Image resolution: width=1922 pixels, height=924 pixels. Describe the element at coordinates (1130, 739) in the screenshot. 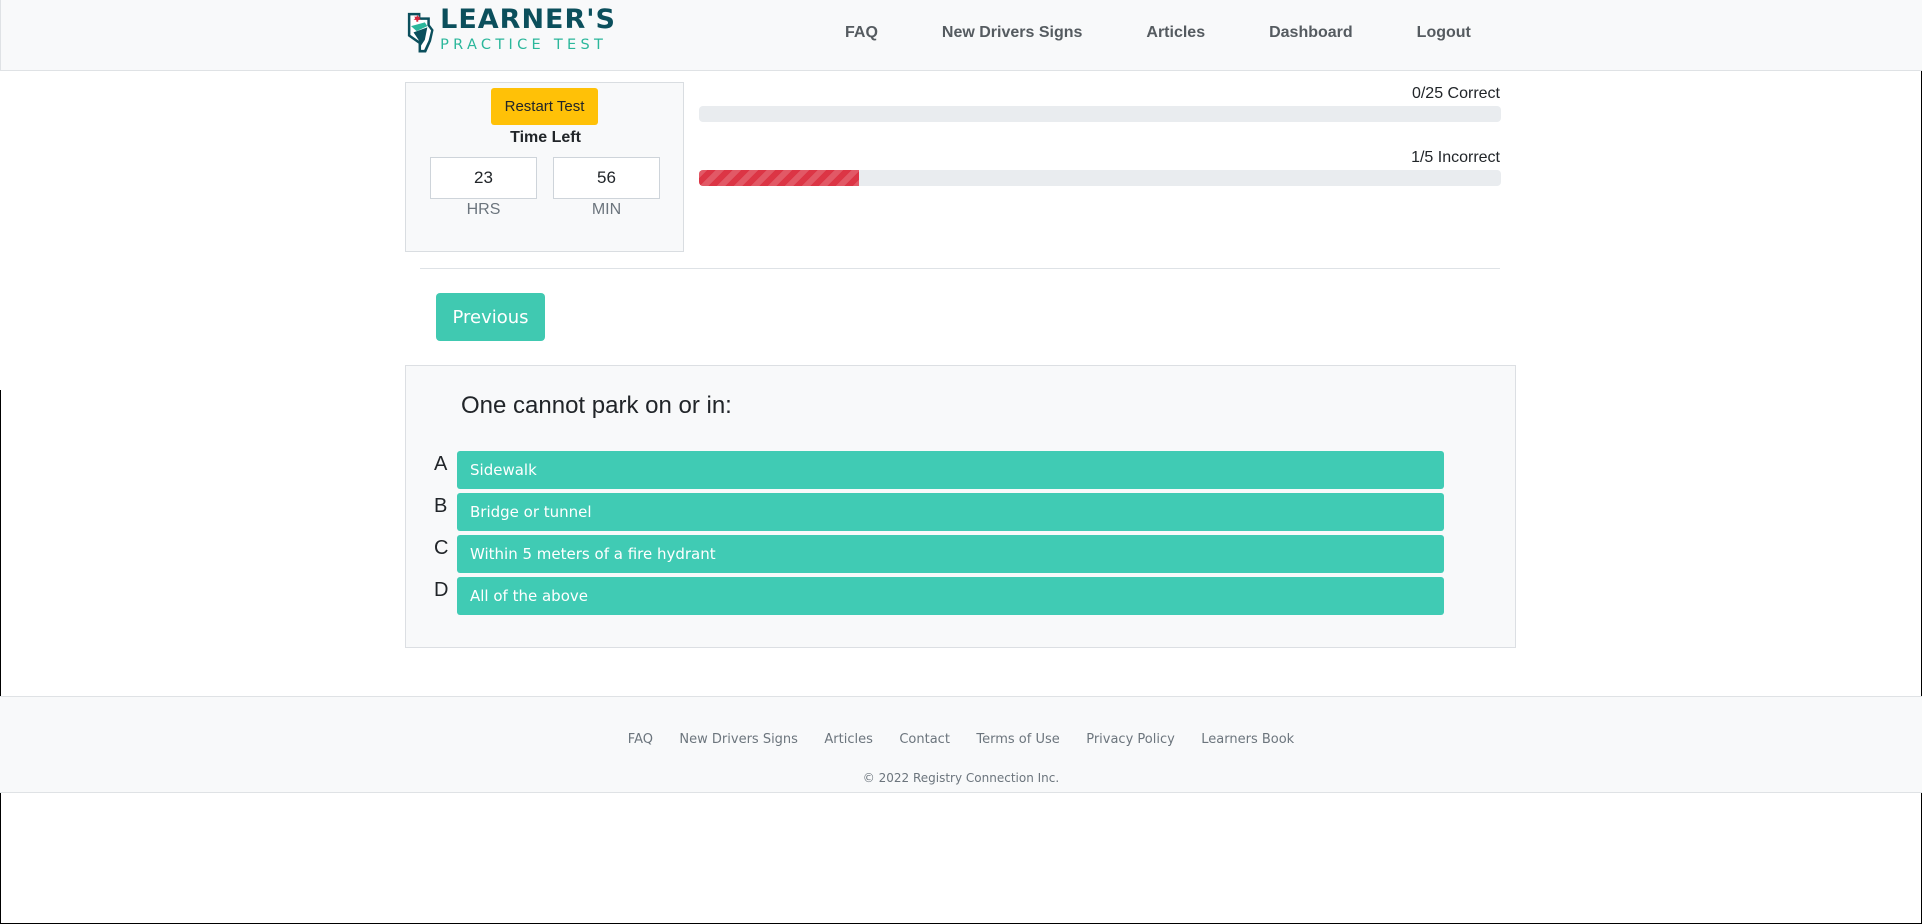

I see `footer-link-privacy-policy: Privacy Policy` at that location.